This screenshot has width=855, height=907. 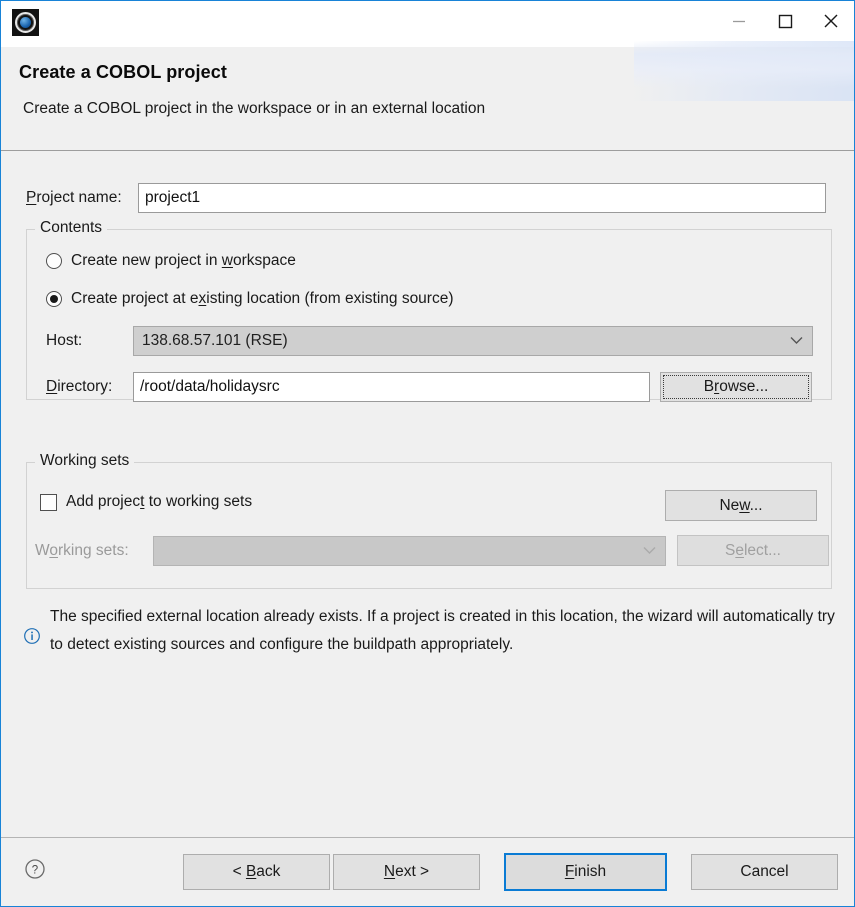 I want to click on project-name-row: Project name: project1, so click(x=426, y=198).